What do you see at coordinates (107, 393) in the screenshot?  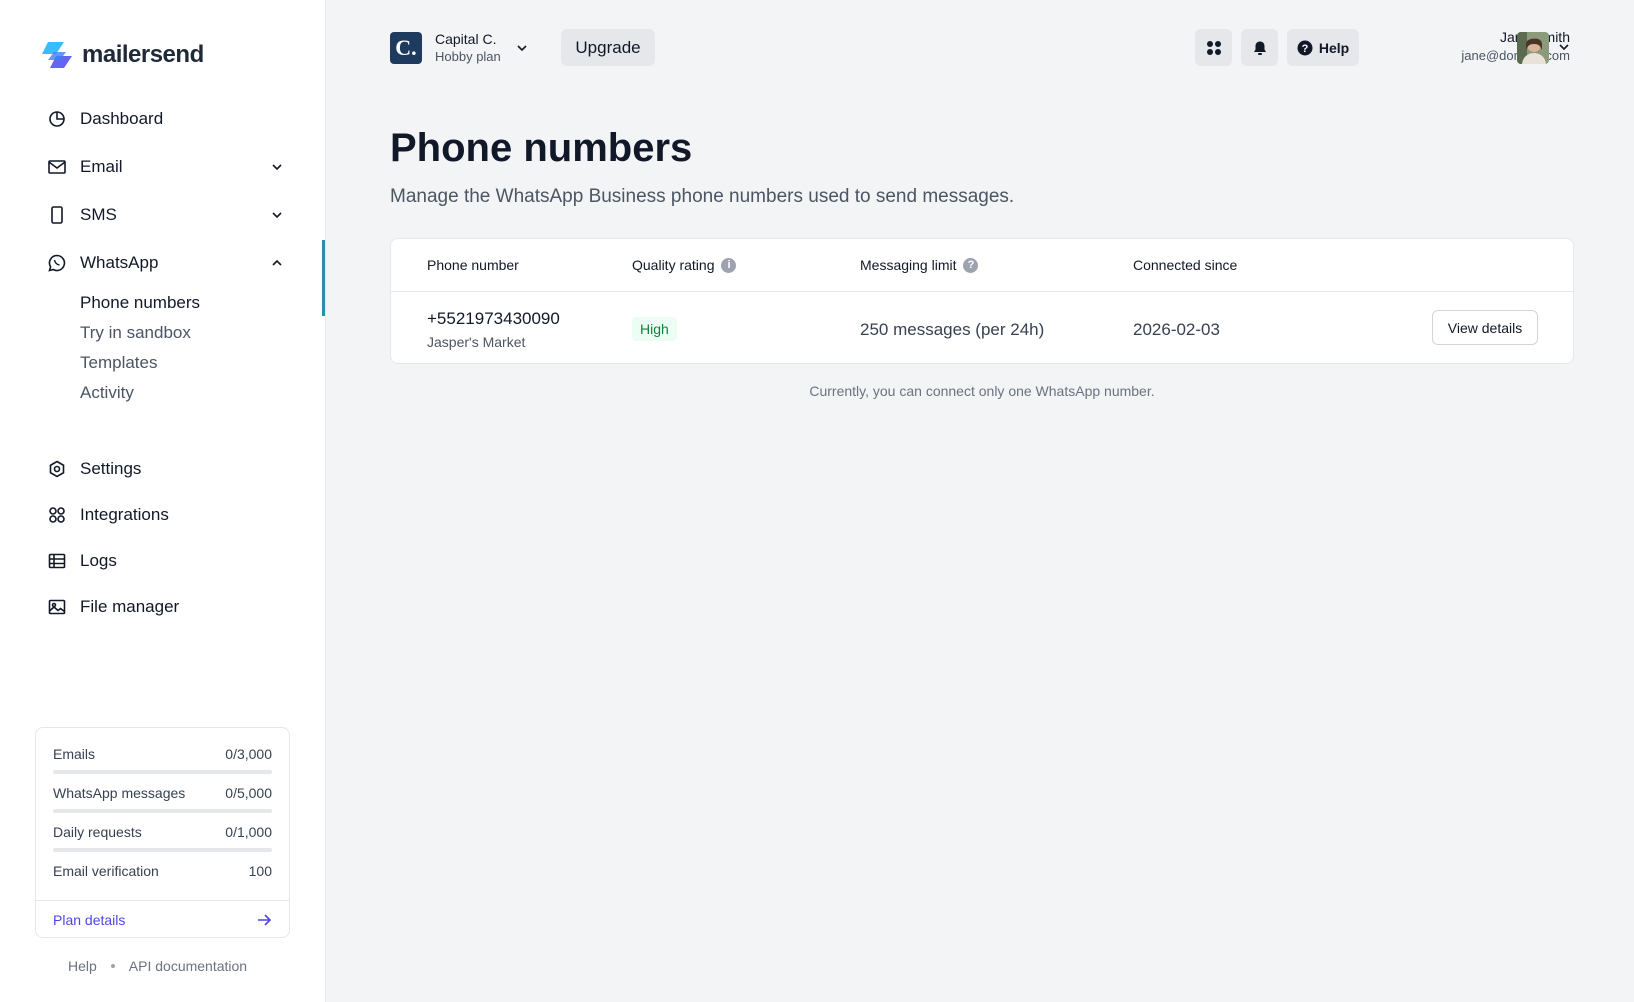 I see `sidebar-subitem-activity: Activity` at bounding box center [107, 393].